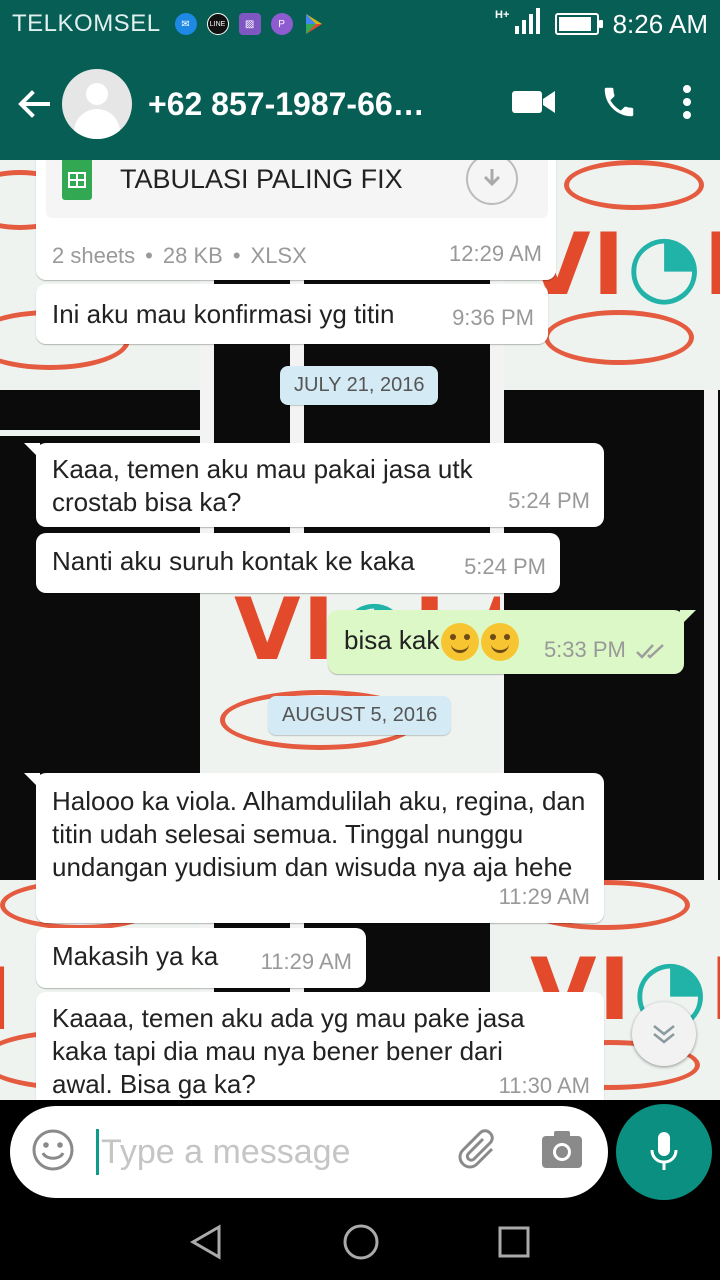  I want to click on file-meta: 2 sheets • 28 KB • XLSX, so click(179, 255).